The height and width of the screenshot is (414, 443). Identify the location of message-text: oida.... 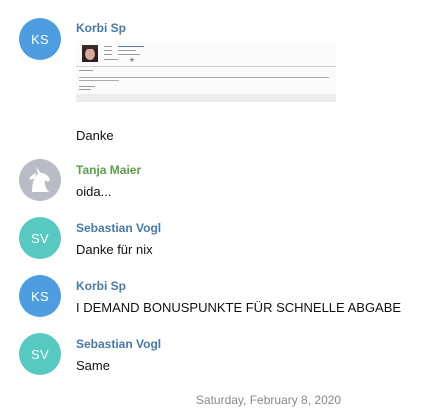
(94, 191).